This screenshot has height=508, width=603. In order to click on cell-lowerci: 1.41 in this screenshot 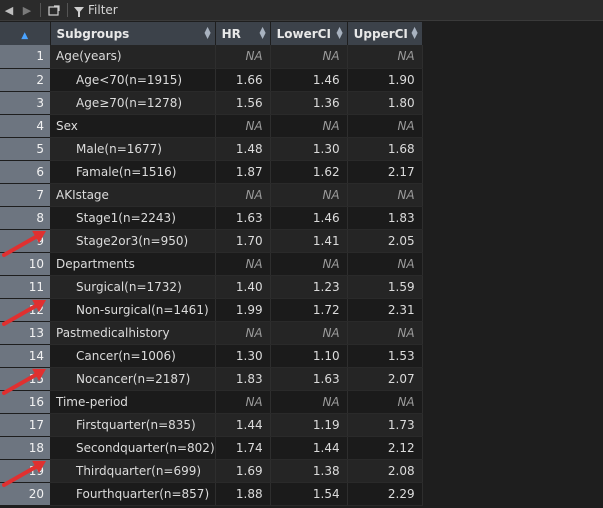, I will do `click(309, 241)`.